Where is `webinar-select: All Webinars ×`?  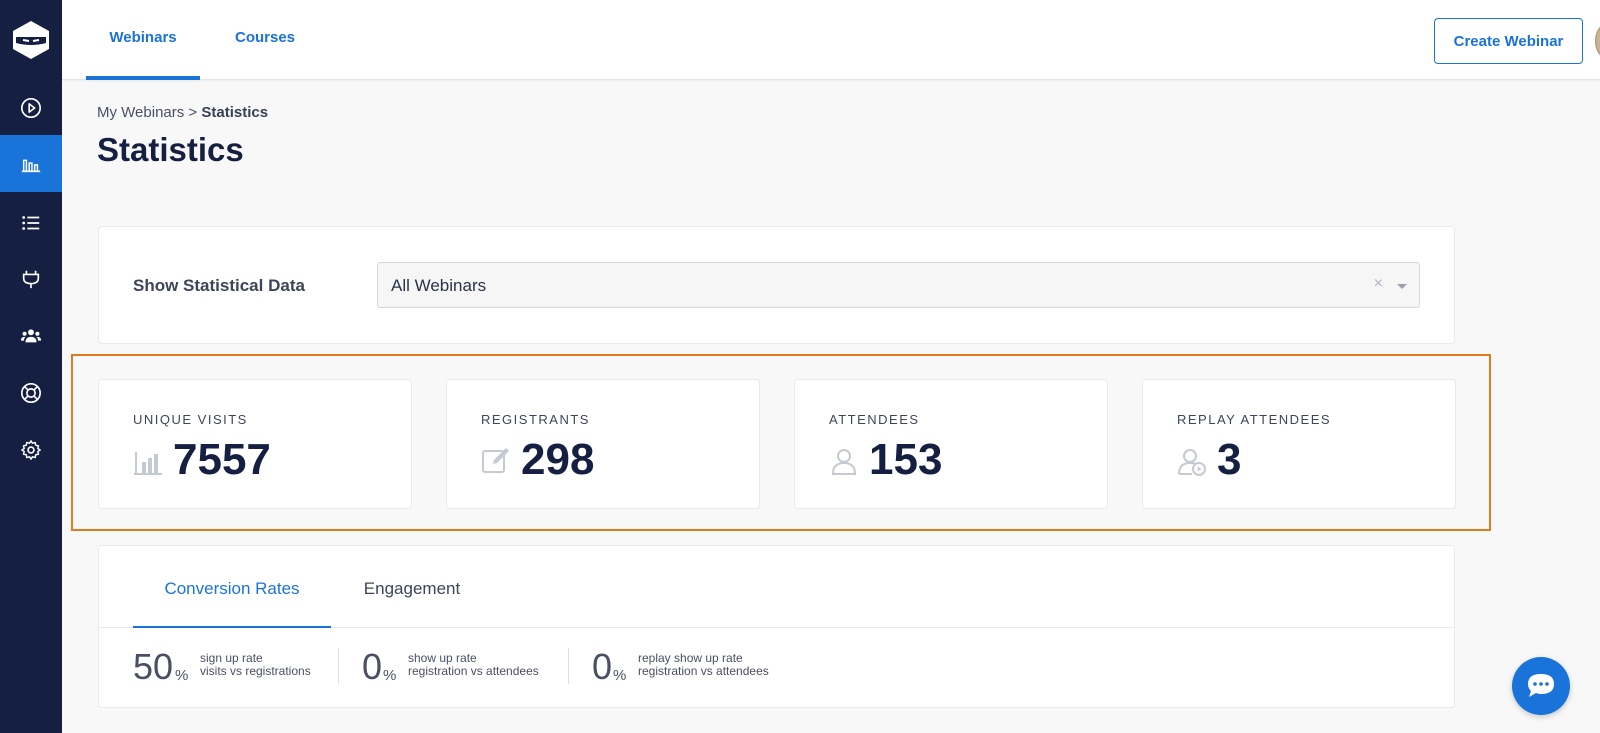
webinar-select: All Webinars × is located at coordinates (898, 285).